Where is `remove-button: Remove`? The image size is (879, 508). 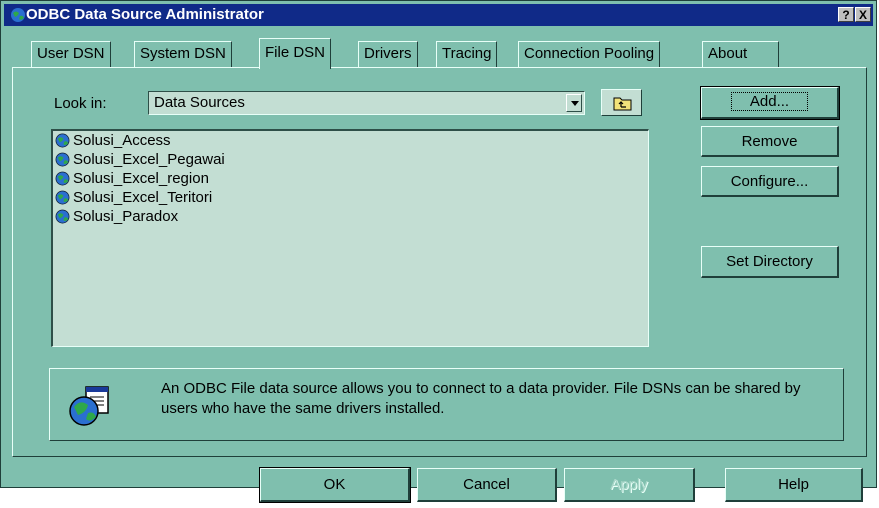 remove-button: Remove is located at coordinates (770, 141).